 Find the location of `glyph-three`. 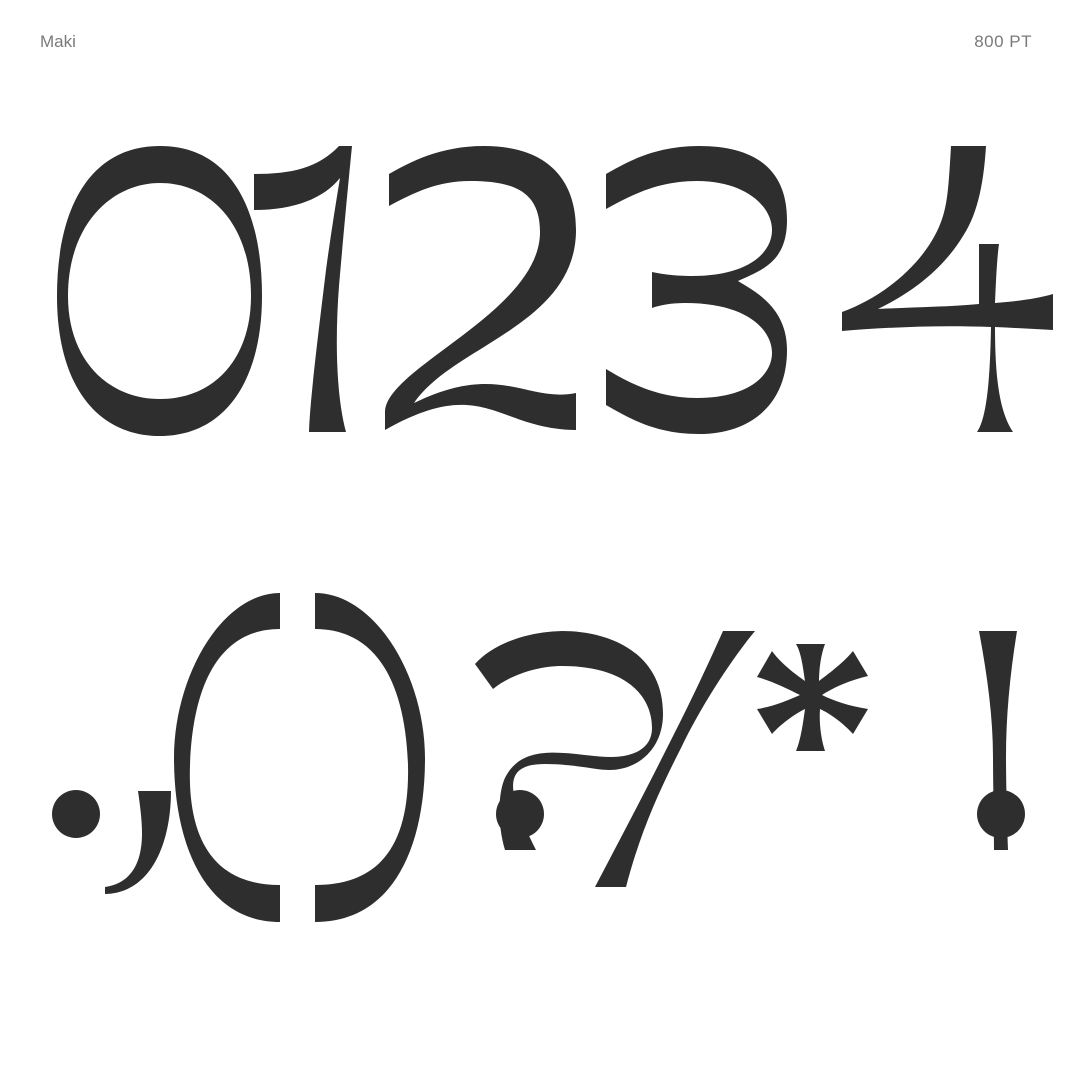

glyph-three is located at coordinates (696, 290).